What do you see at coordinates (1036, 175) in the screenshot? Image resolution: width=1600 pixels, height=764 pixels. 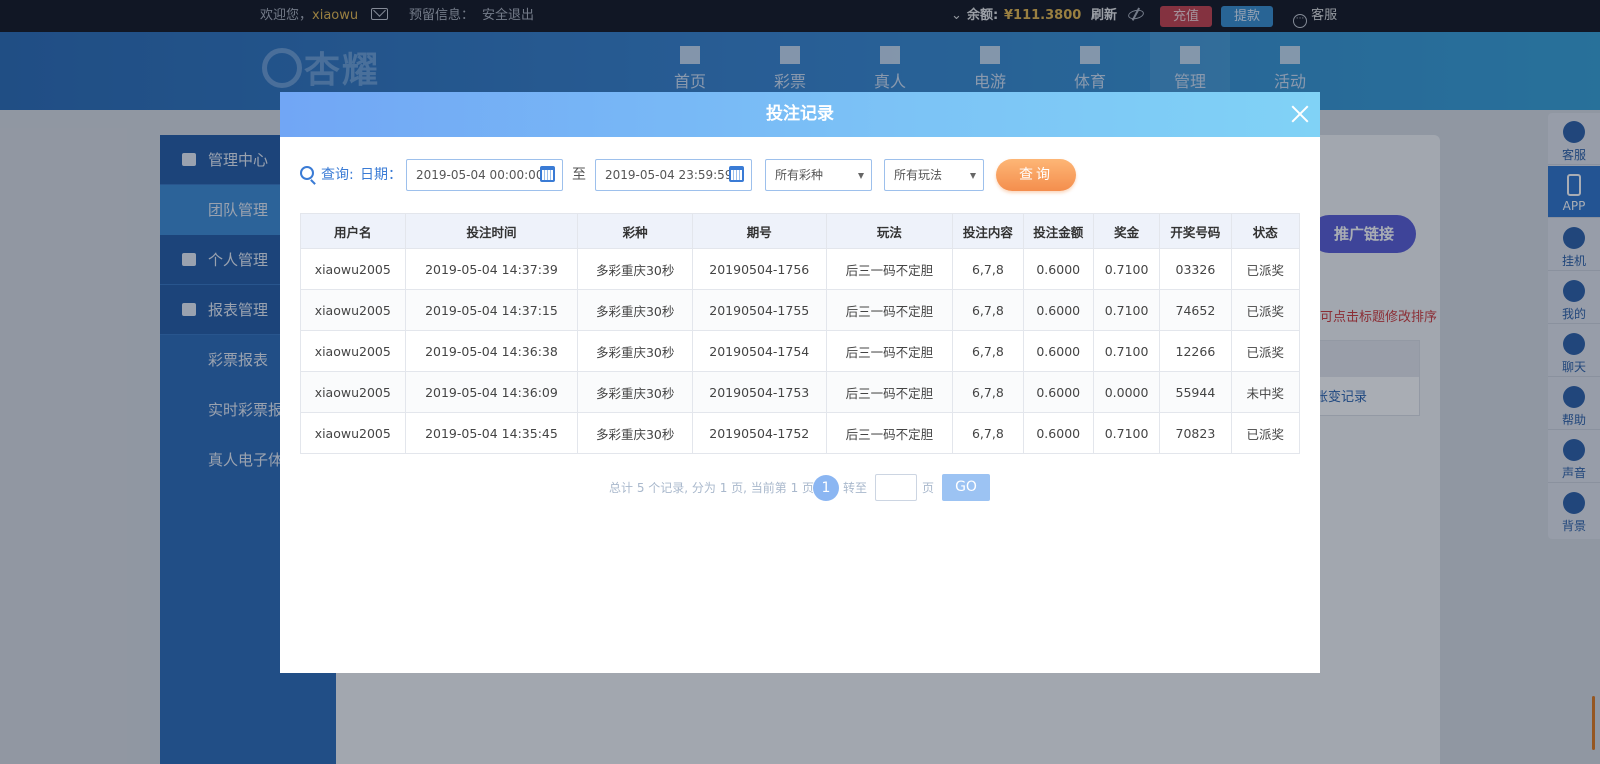 I see `query-button: 查询` at bounding box center [1036, 175].